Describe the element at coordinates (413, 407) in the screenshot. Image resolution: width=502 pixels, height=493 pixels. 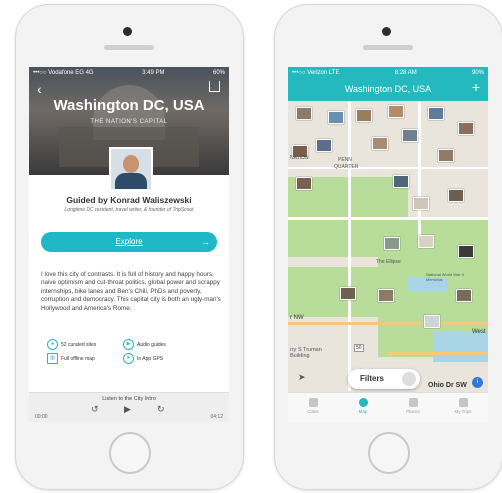
I see `tab-places: Places` at that location.